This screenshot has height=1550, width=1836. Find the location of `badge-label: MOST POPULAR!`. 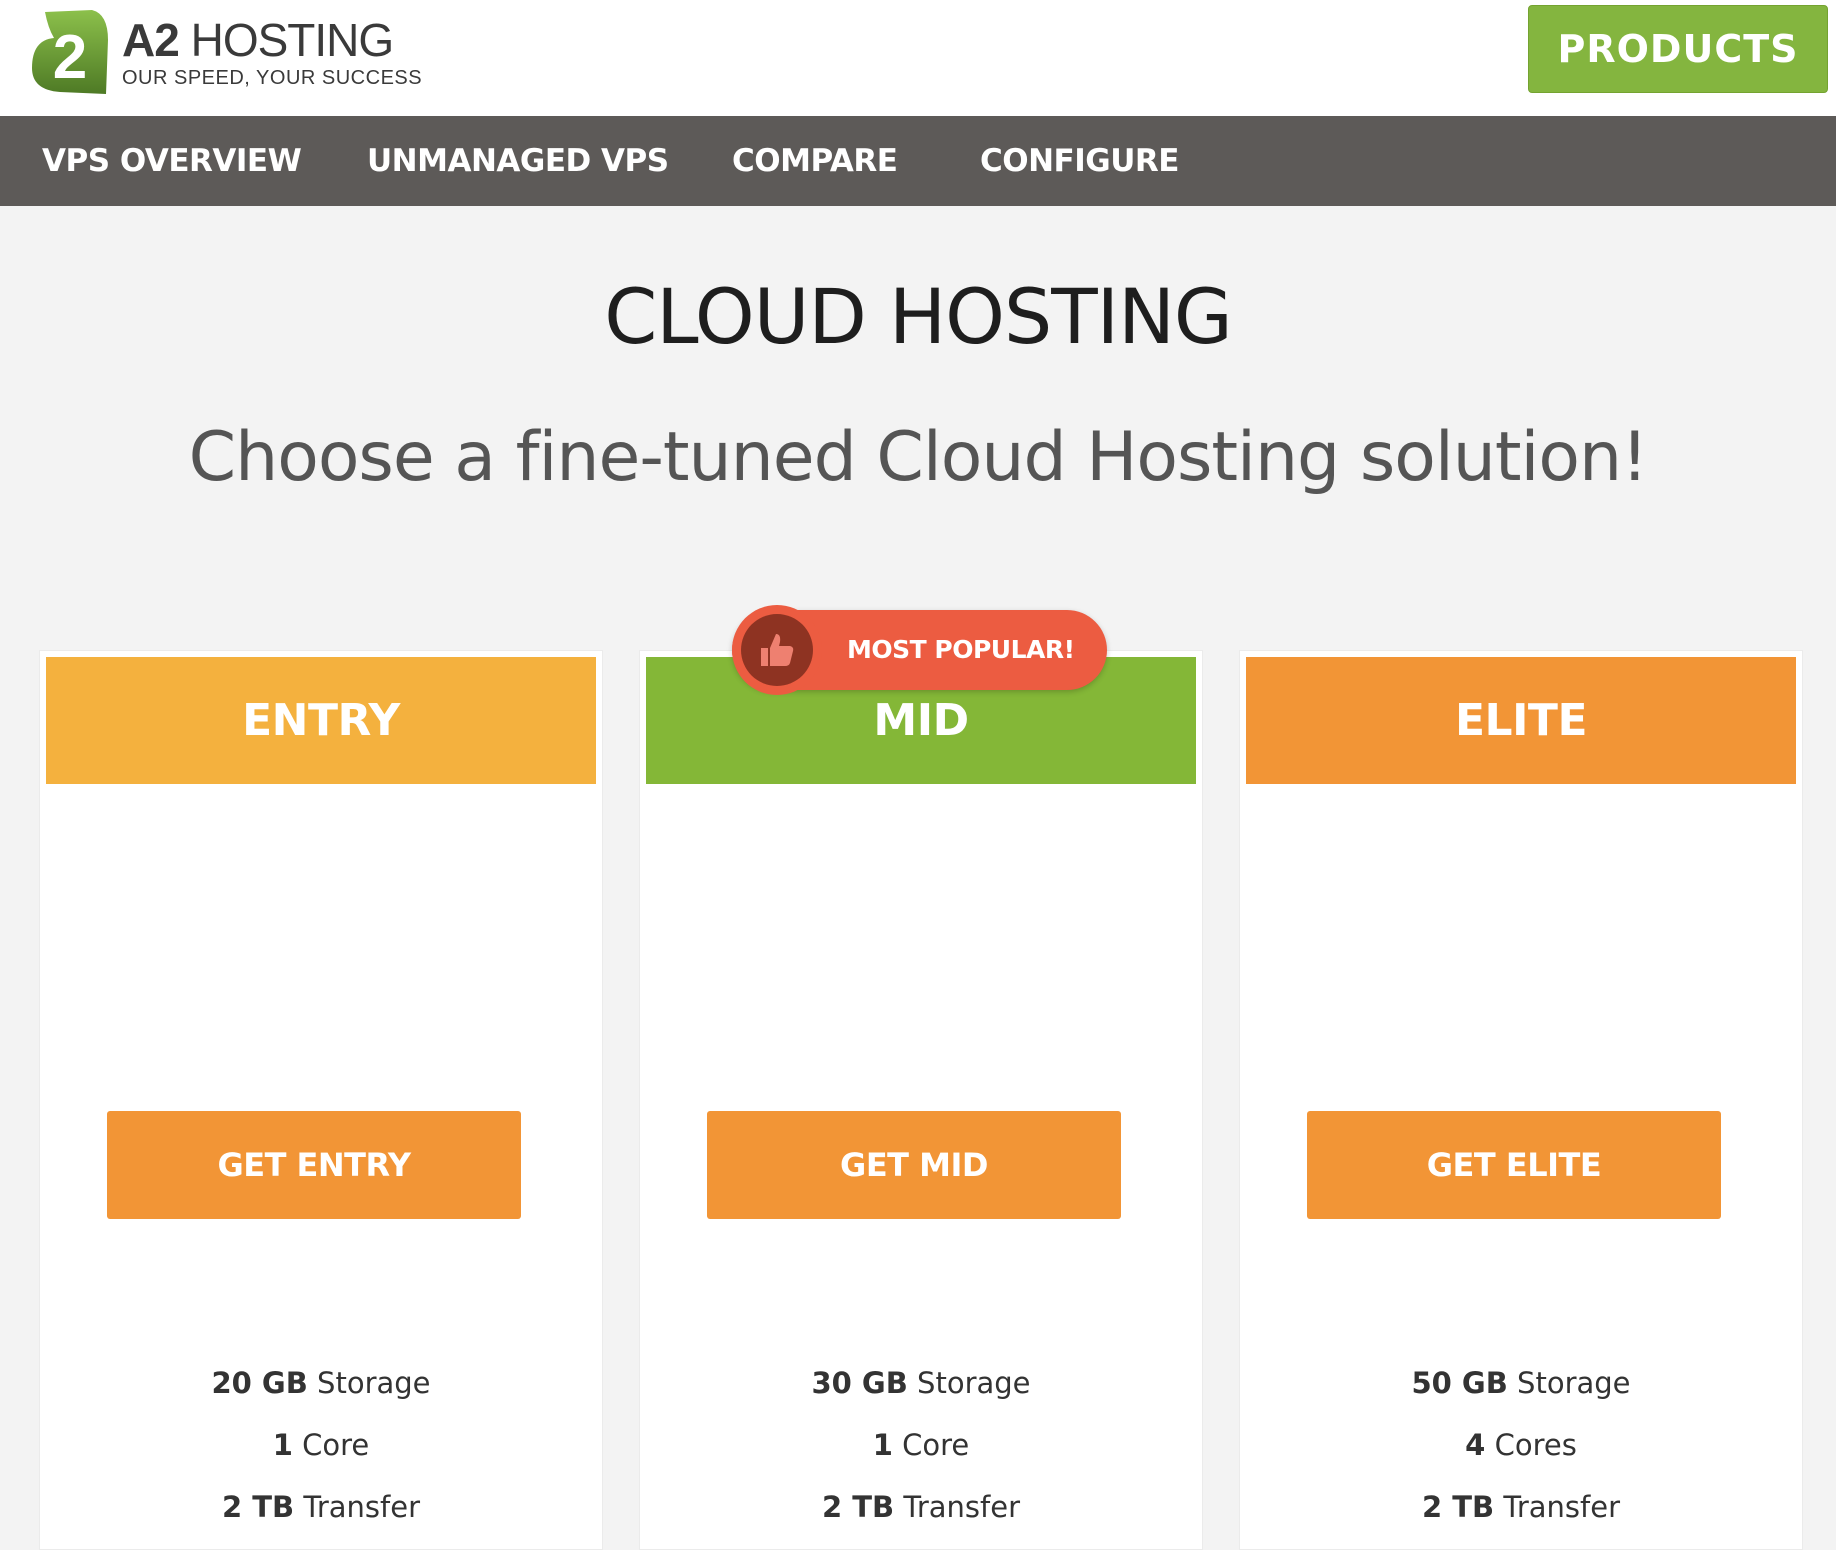

badge-label: MOST POPULAR! is located at coordinates (961, 649).